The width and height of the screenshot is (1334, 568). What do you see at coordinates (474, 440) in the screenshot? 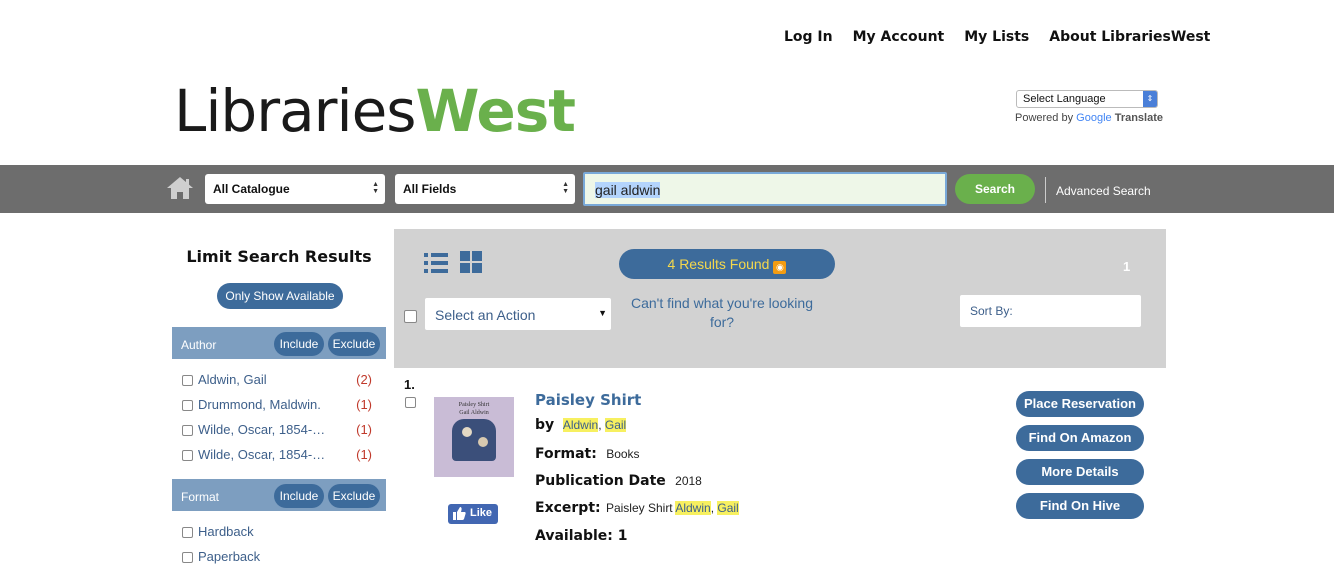
I see `cover-shirt-graphic` at bounding box center [474, 440].